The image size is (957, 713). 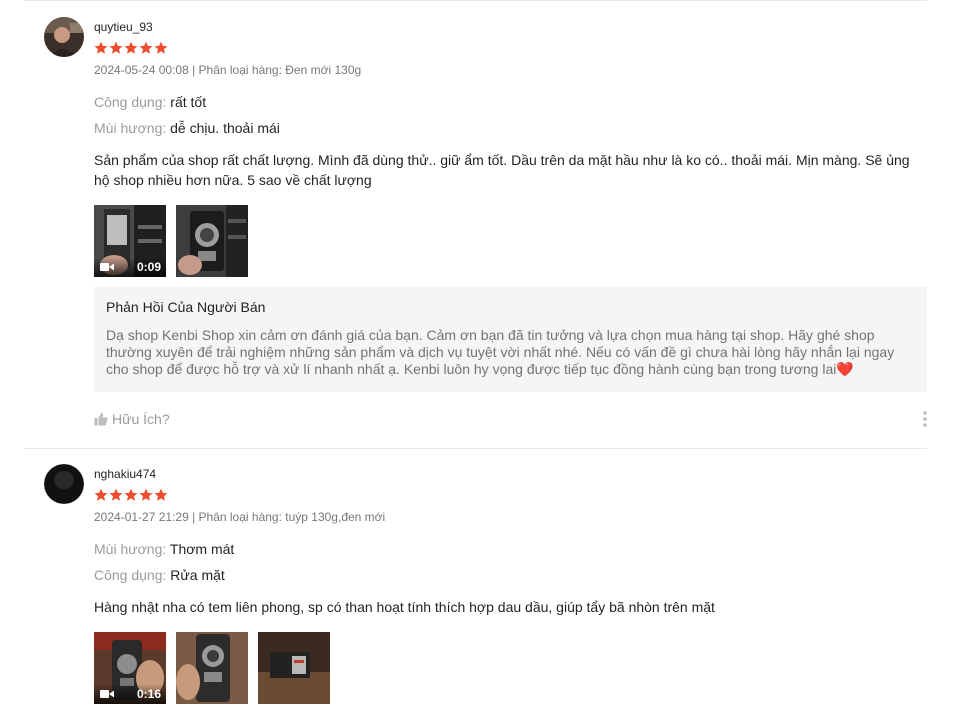 I want to click on heart-icon: ❤️, so click(x=845, y=369).